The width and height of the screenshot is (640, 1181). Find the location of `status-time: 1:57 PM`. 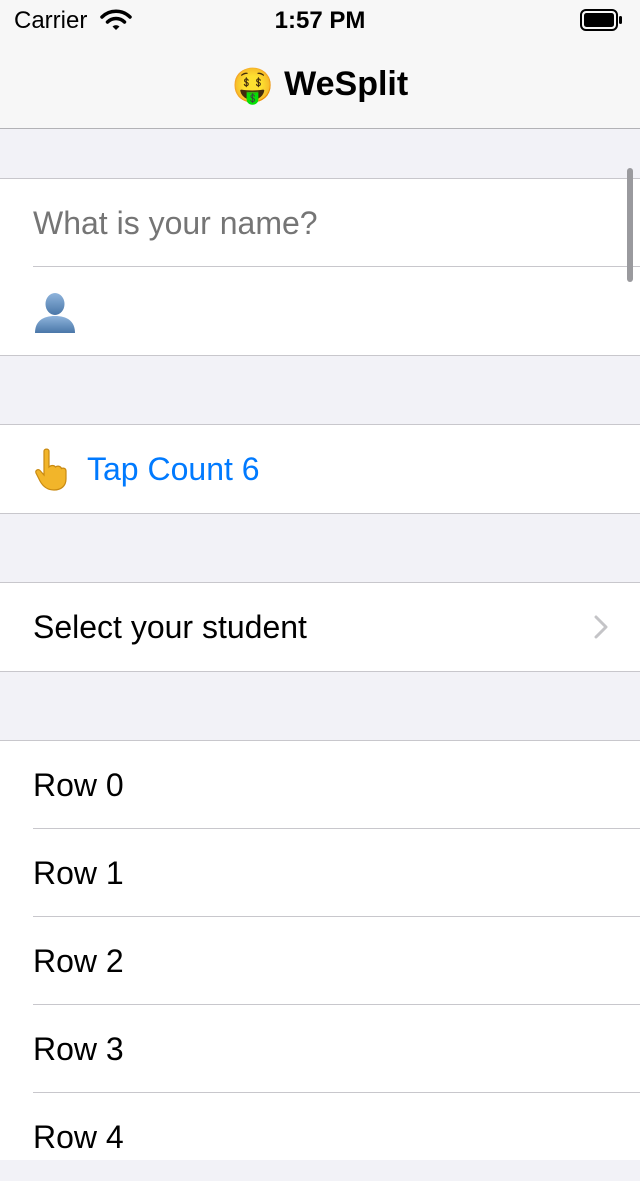

status-time: 1:57 PM is located at coordinates (320, 20).